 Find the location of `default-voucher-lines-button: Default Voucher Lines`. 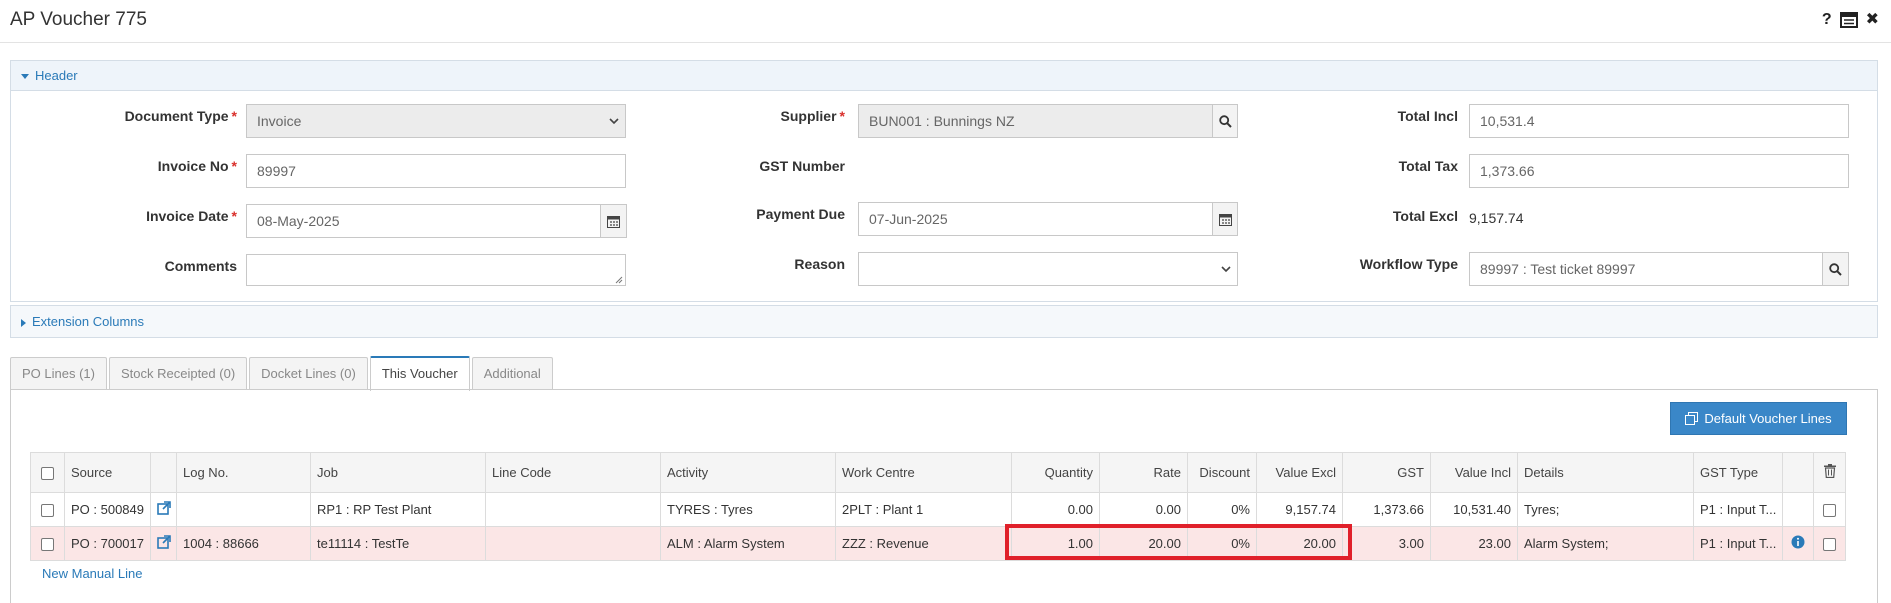

default-voucher-lines-button: Default Voucher Lines is located at coordinates (1758, 418).